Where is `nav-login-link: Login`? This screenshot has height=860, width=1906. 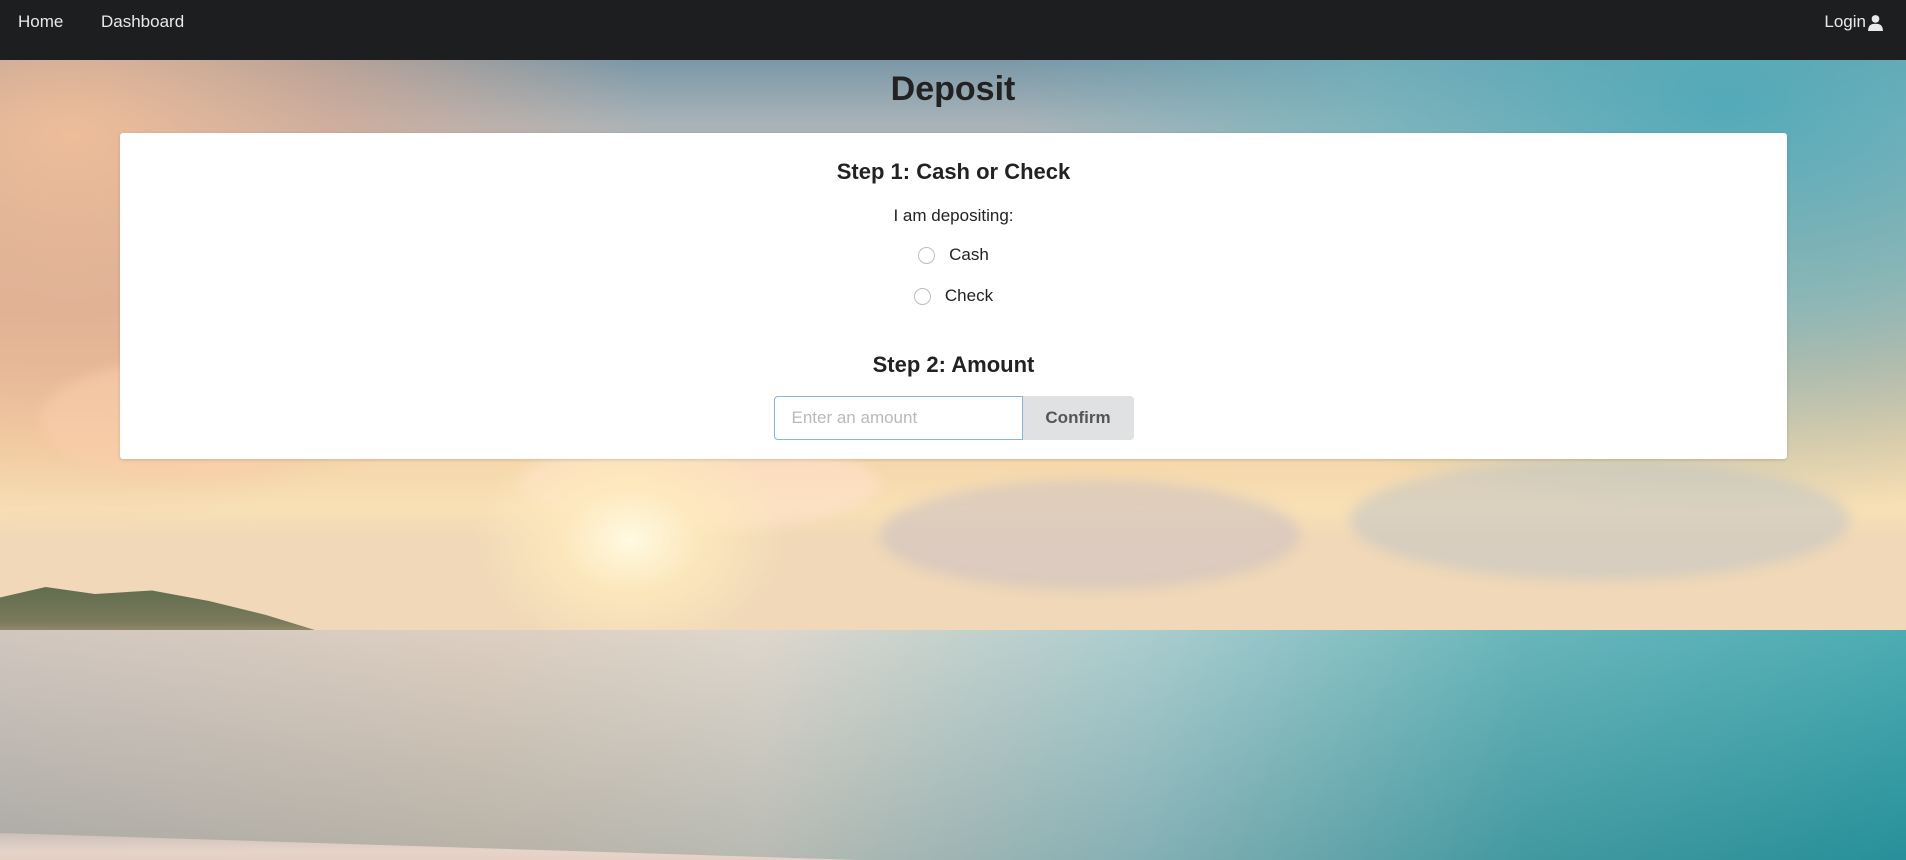 nav-login-link: Login is located at coordinates (1854, 22).